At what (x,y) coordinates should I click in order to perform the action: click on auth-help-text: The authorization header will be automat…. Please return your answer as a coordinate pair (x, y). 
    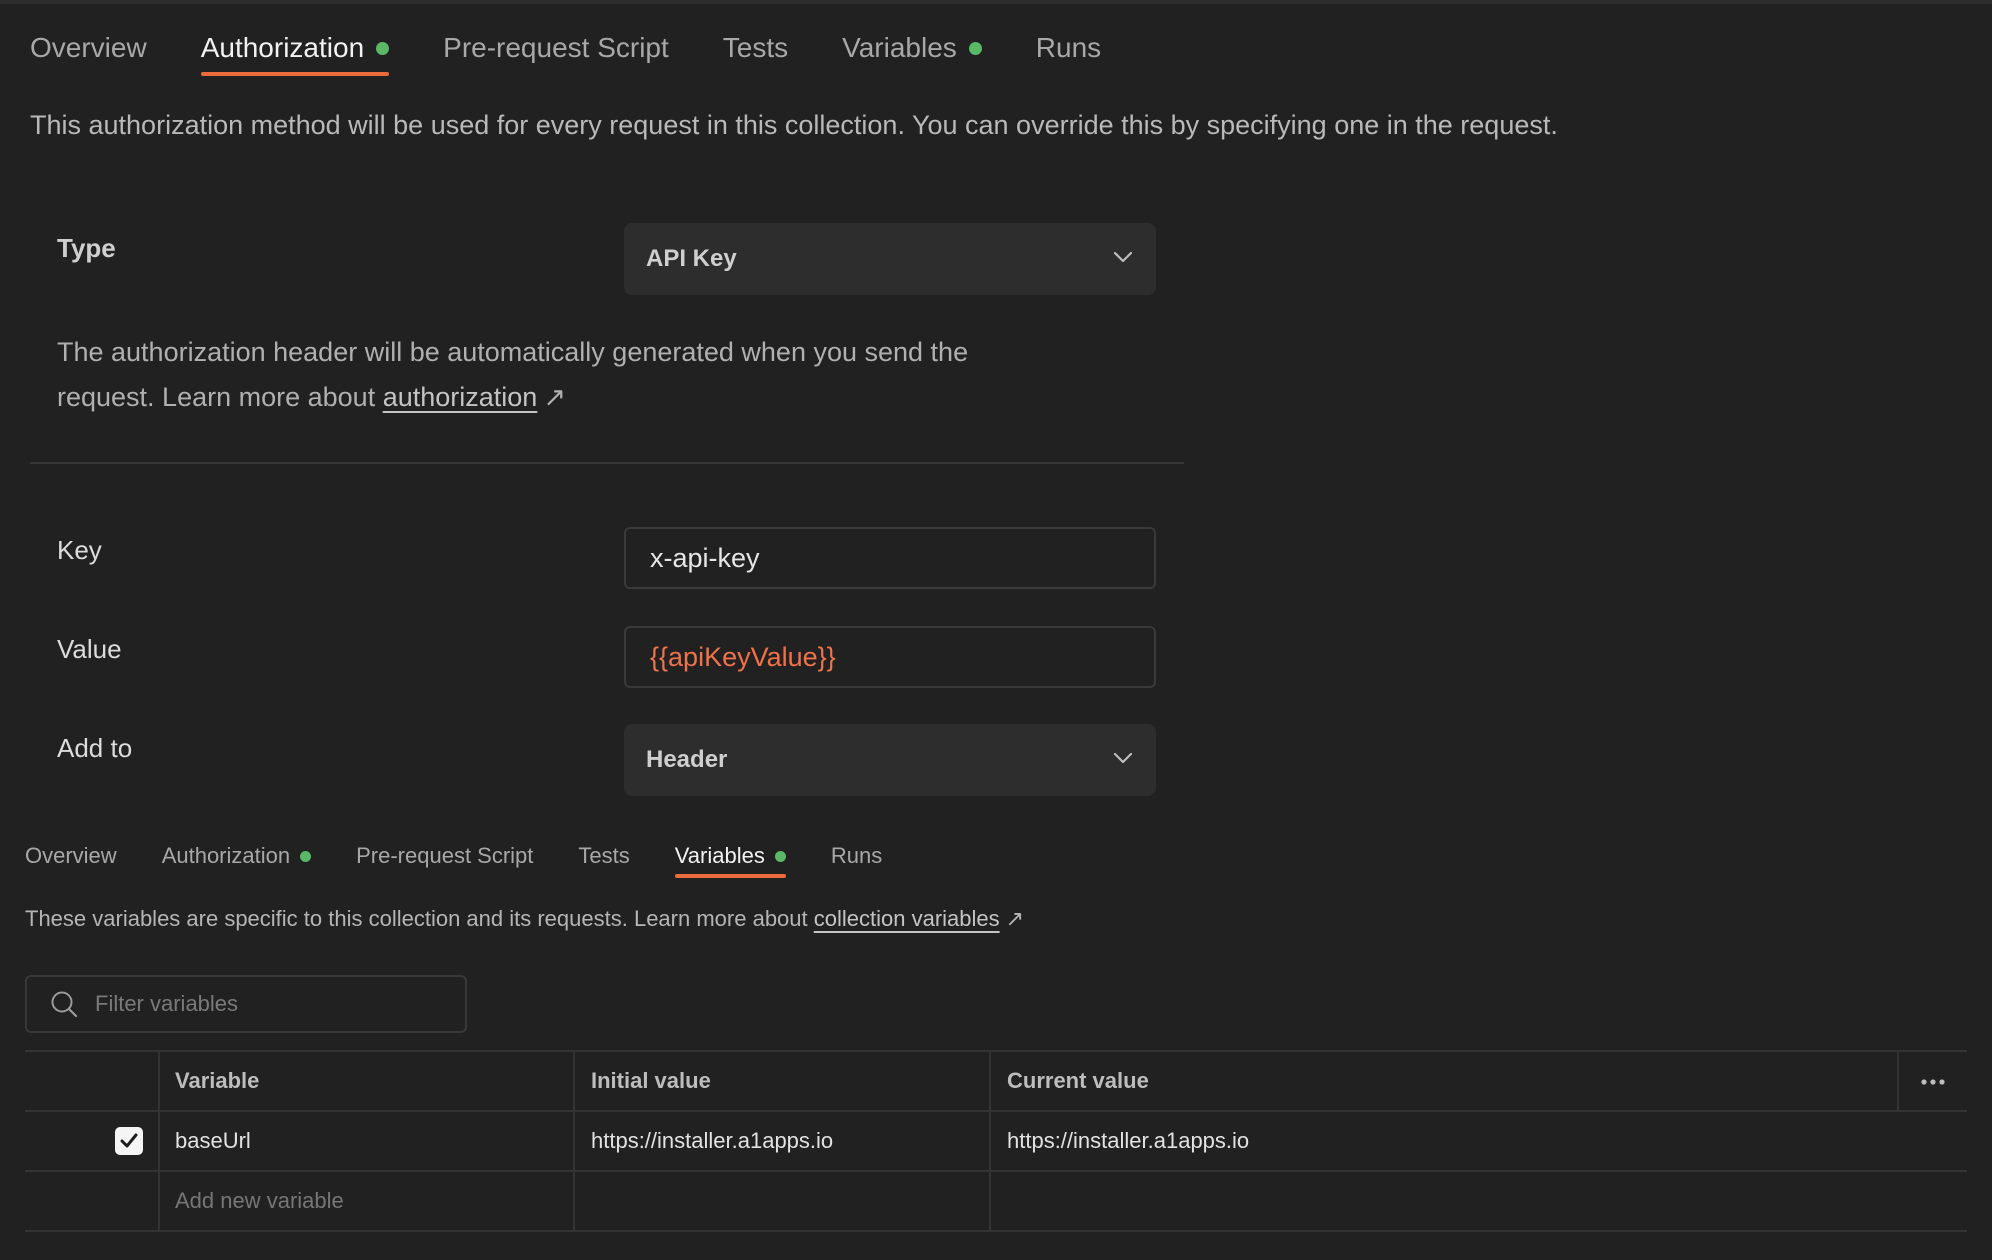
    Looking at the image, I should click on (557, 375).